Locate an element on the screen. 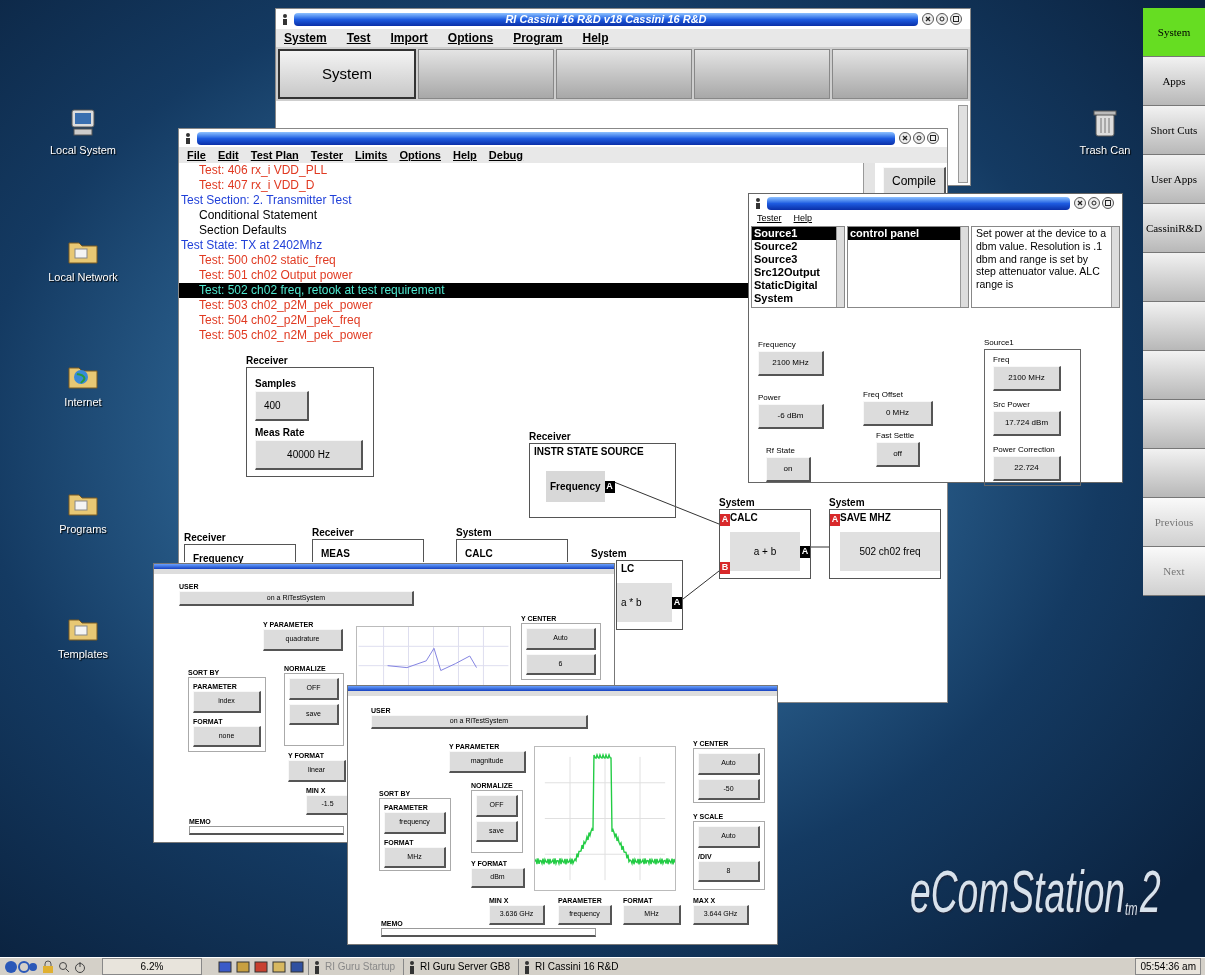 The image size is (1205, 975). menu-item: Test is located at coordinates (358, 38).